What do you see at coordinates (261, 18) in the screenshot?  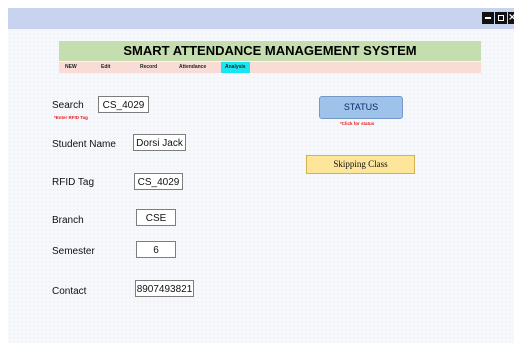 I see `title-bar: ×` at bounding box center [261, 18].